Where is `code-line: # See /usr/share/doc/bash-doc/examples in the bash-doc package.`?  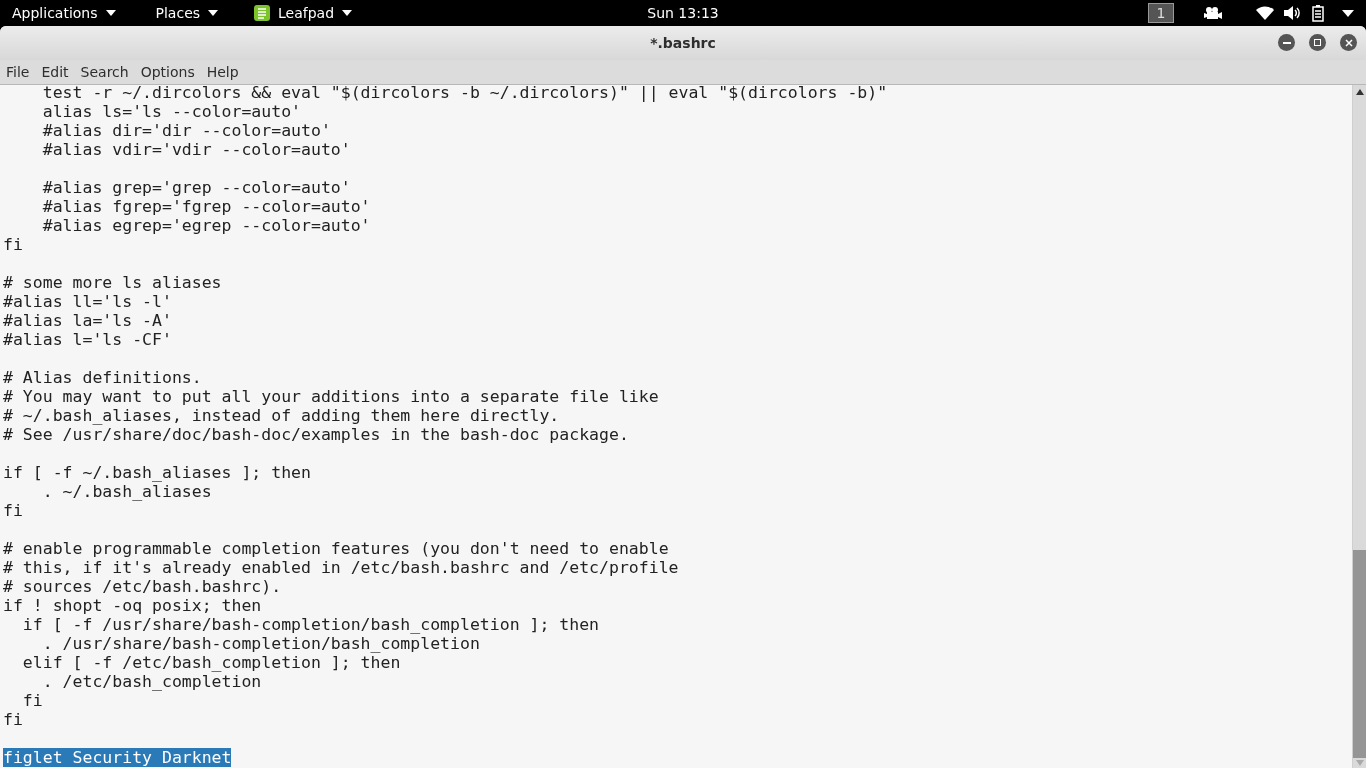 code-line: # See /usr/share/doc/bash-doc/examples in the bash-doc package. is located at coordinates (316, 434).